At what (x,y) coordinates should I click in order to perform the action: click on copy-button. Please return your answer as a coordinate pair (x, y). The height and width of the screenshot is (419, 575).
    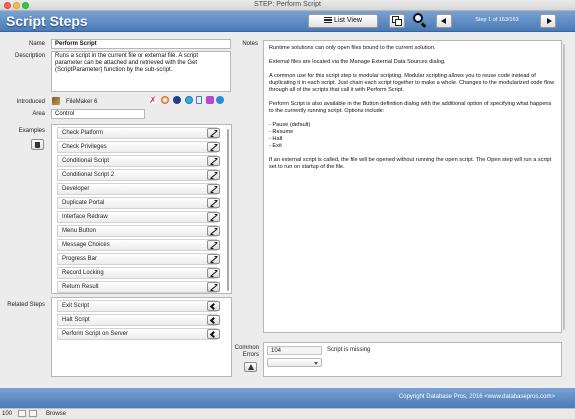
    Looking at the image, I should click on (397, 21).